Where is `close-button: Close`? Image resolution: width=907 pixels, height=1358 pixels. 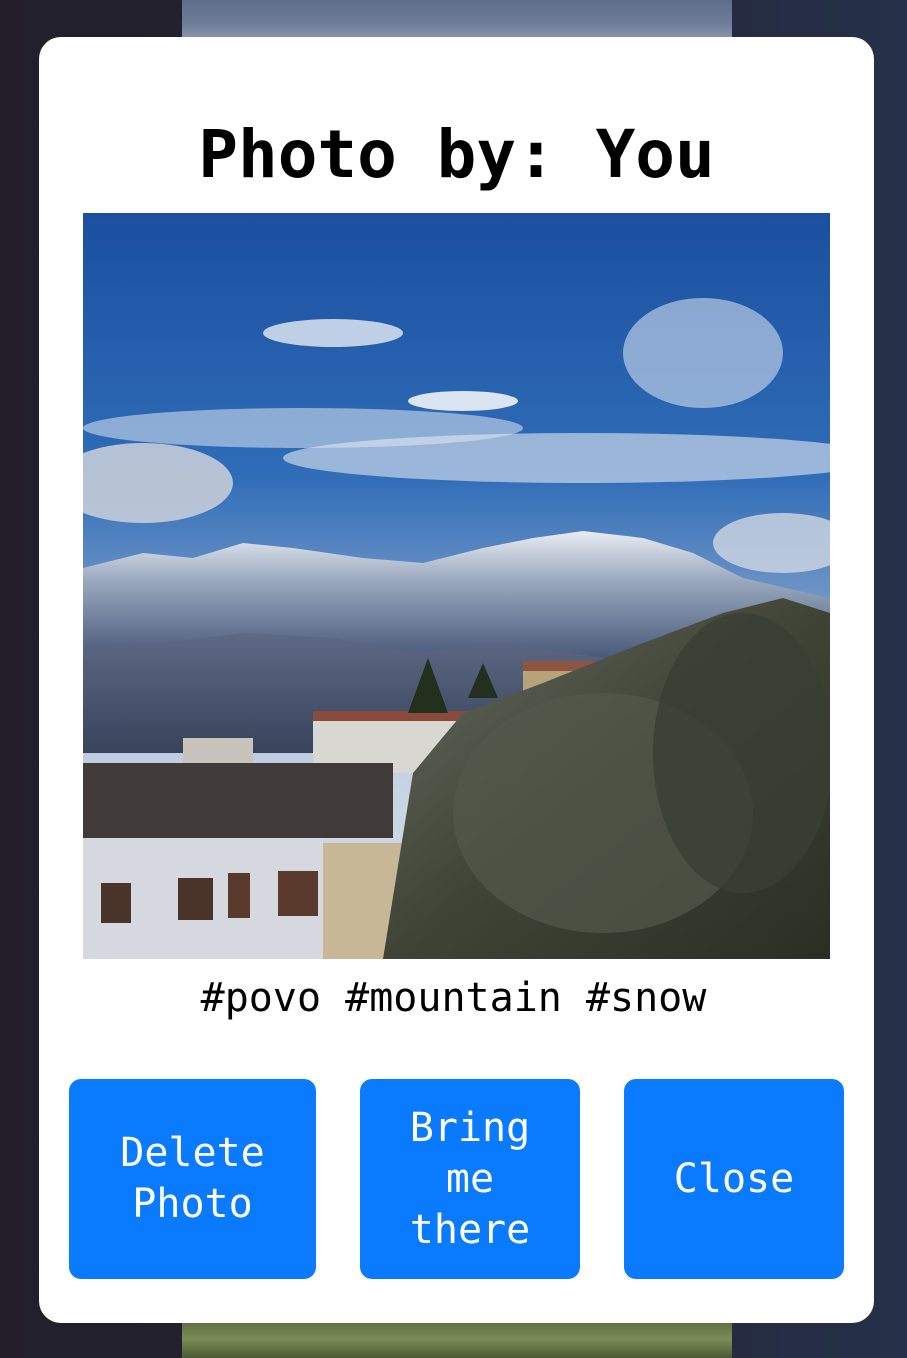 close-button: Close is located at coordinates (734, 1179).